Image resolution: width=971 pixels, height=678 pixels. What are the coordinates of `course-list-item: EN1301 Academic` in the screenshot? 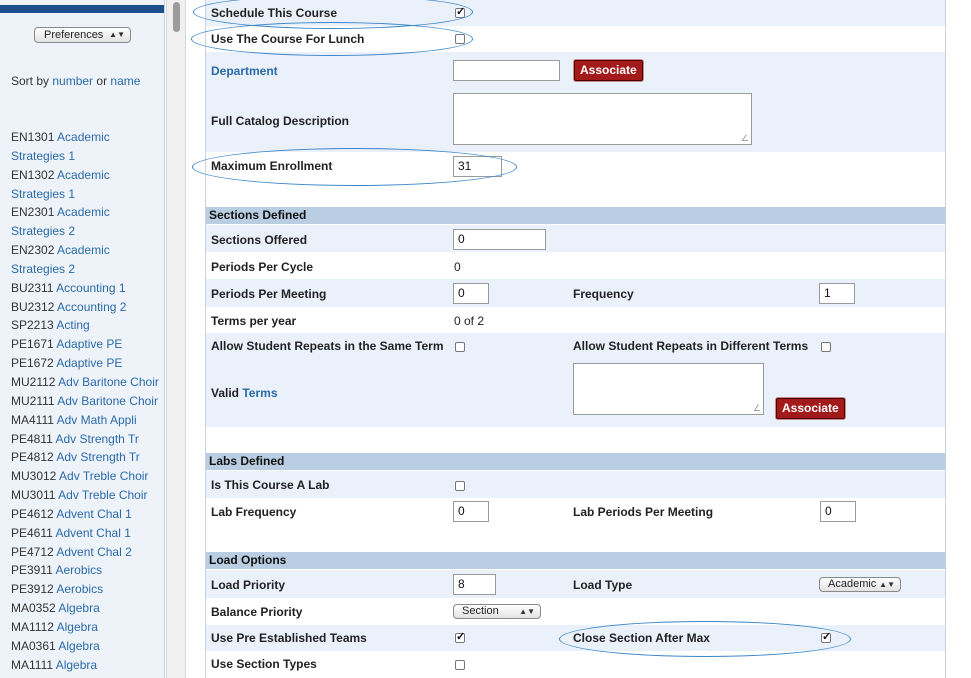 It's located at (86, 137).